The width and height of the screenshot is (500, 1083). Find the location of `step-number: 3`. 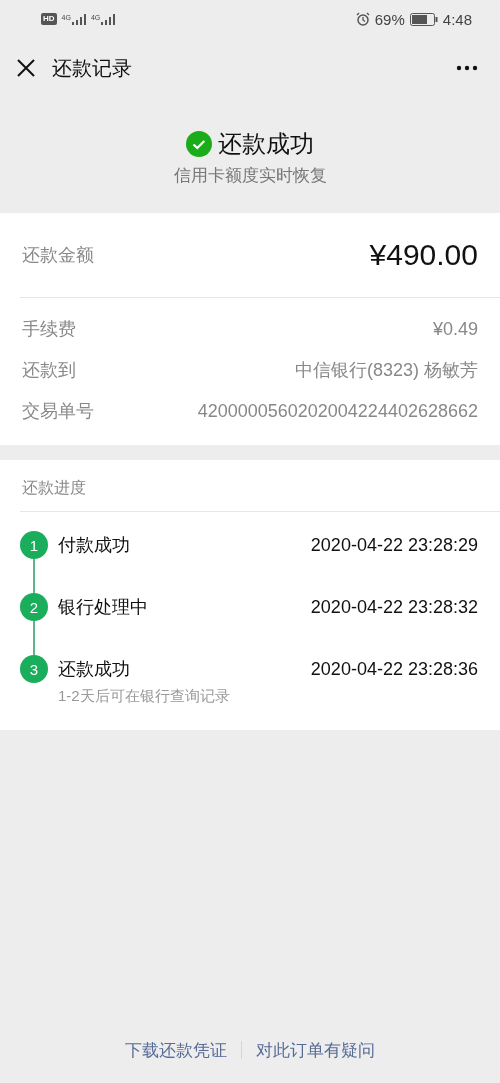

step-number: 3 is located at coordinates (34, 669).